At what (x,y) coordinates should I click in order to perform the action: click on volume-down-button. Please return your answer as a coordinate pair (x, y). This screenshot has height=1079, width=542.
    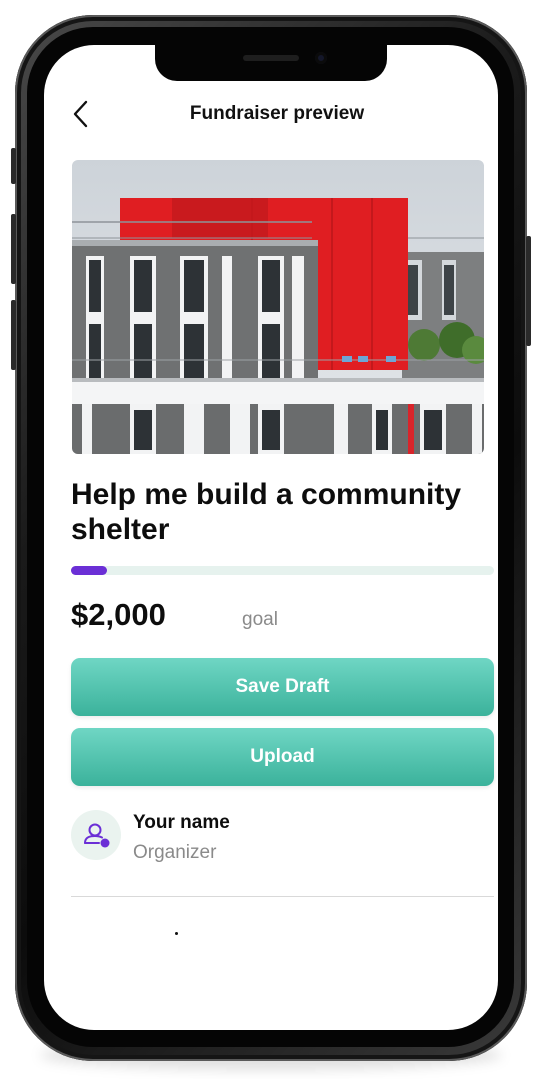
    Looking at the image, I should click on (13, 335).